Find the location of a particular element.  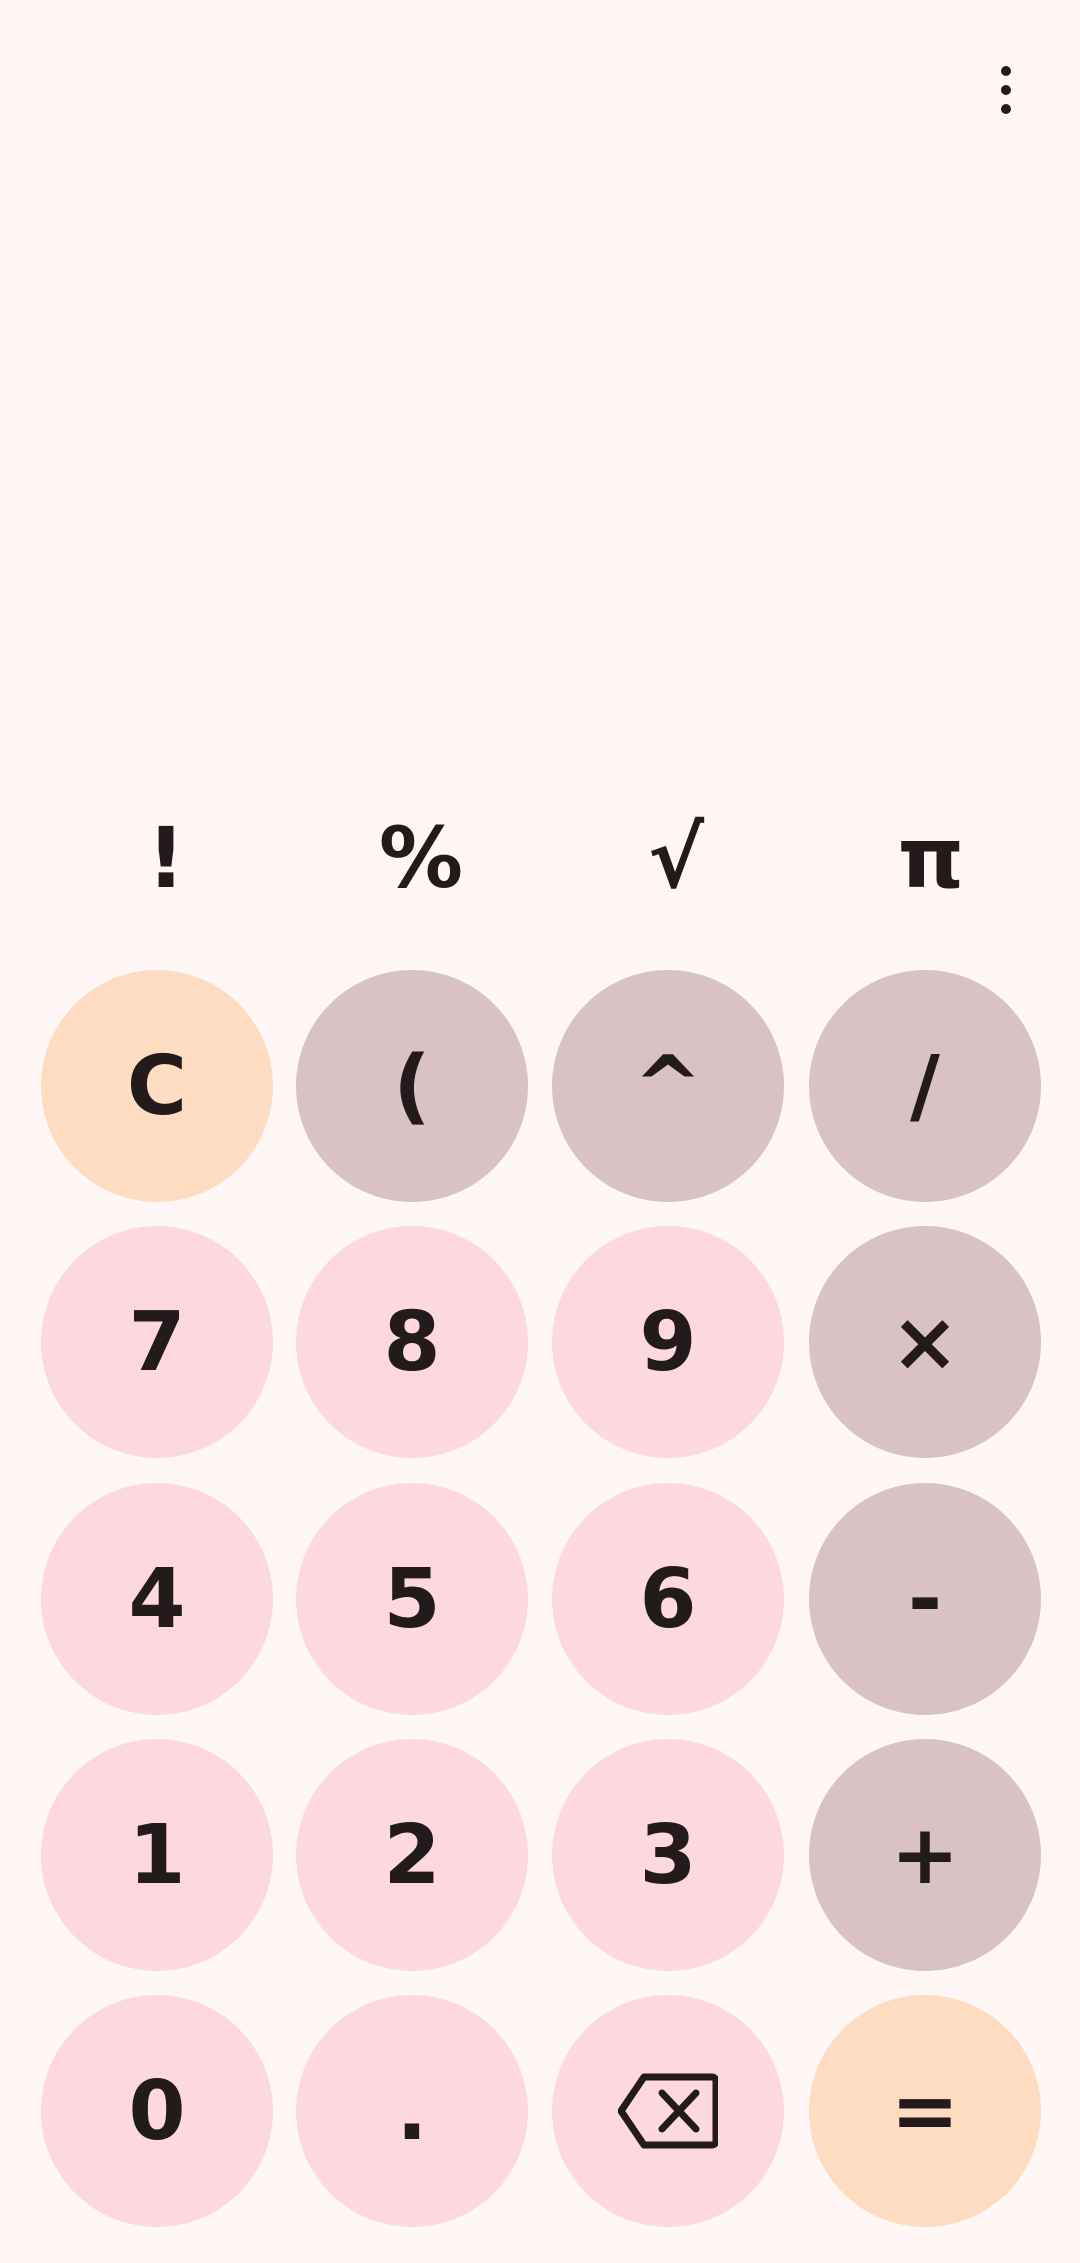

digit-4-button: 4 is located at coordinates (157, 1599).